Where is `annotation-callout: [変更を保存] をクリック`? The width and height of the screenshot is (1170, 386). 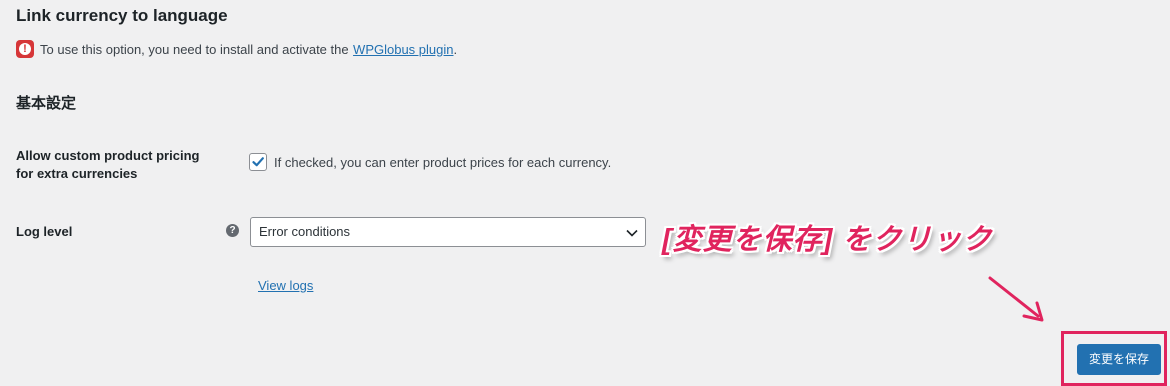 annotation-callout: [変更を保存] をクリック is located at coordinates (827, 240).